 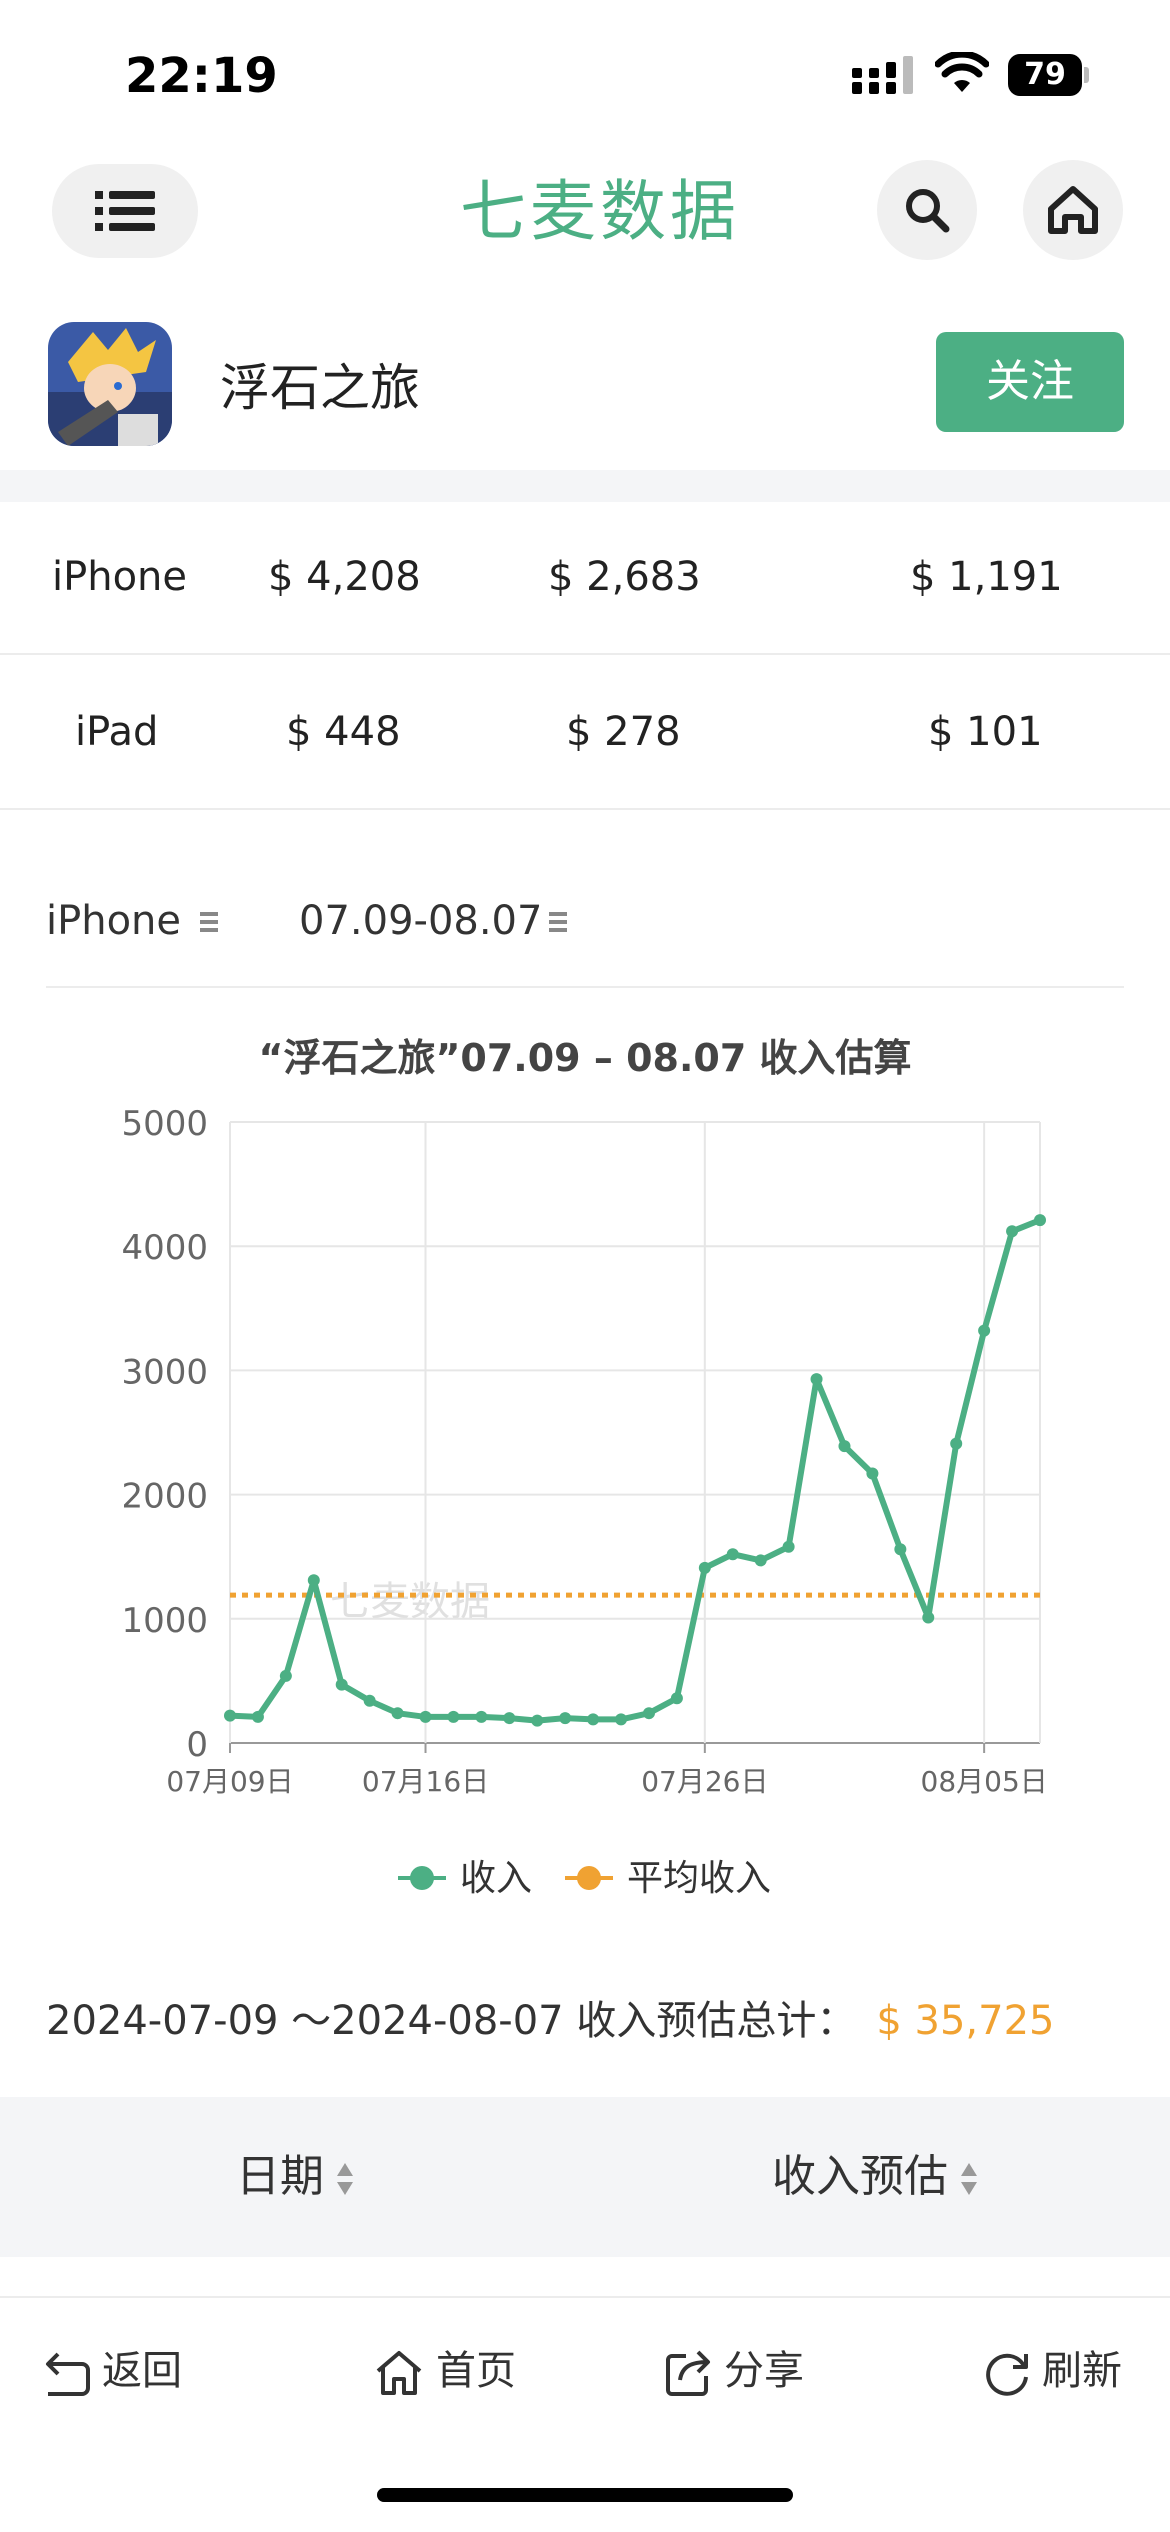 What do you see at coordinates (476, 2371) in the screenshot?
I see `home-label: 首页` at bounding box center [476, 2371].